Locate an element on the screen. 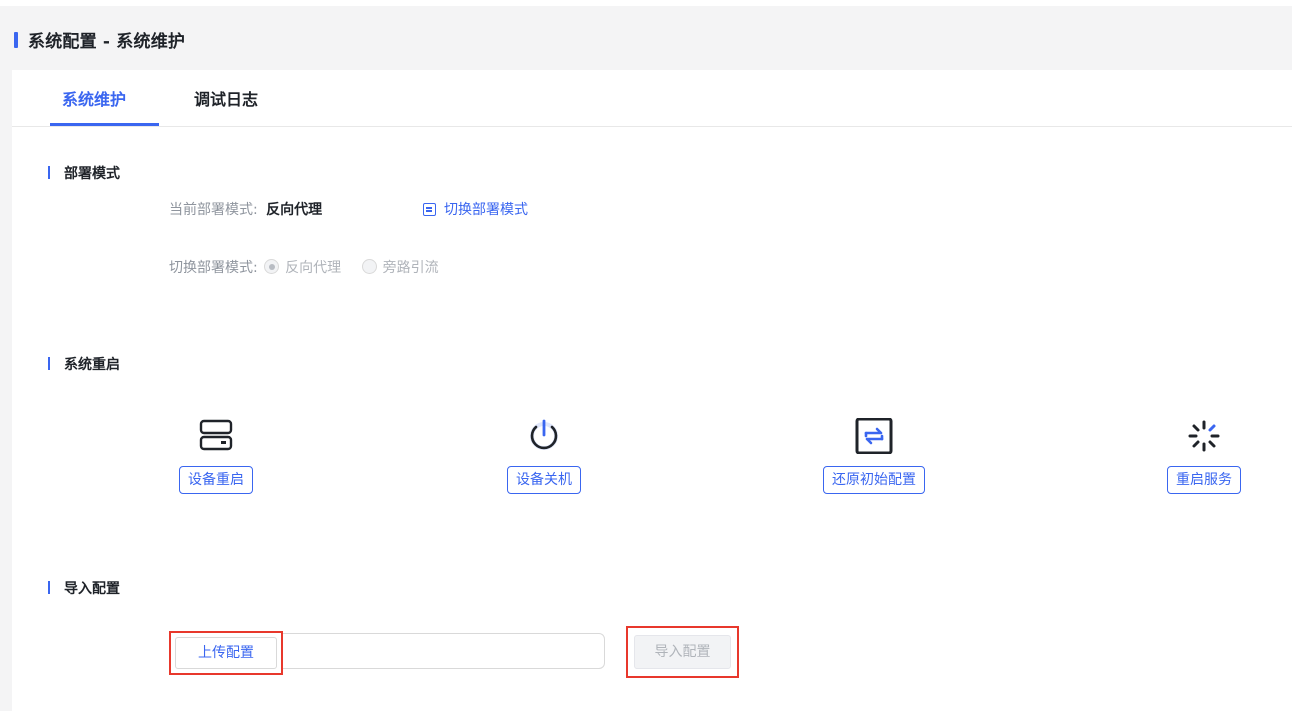  section-deploy-mode: 部署模式 is located at coordinates (84, 173).